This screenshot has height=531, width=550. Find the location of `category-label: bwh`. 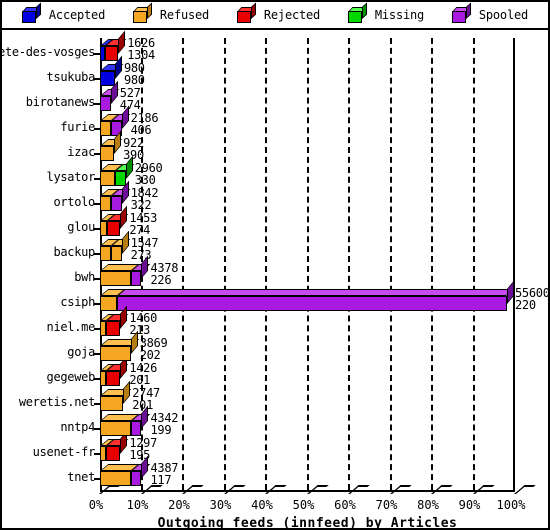

category-label: bwh is located at coordinates (84, 277).